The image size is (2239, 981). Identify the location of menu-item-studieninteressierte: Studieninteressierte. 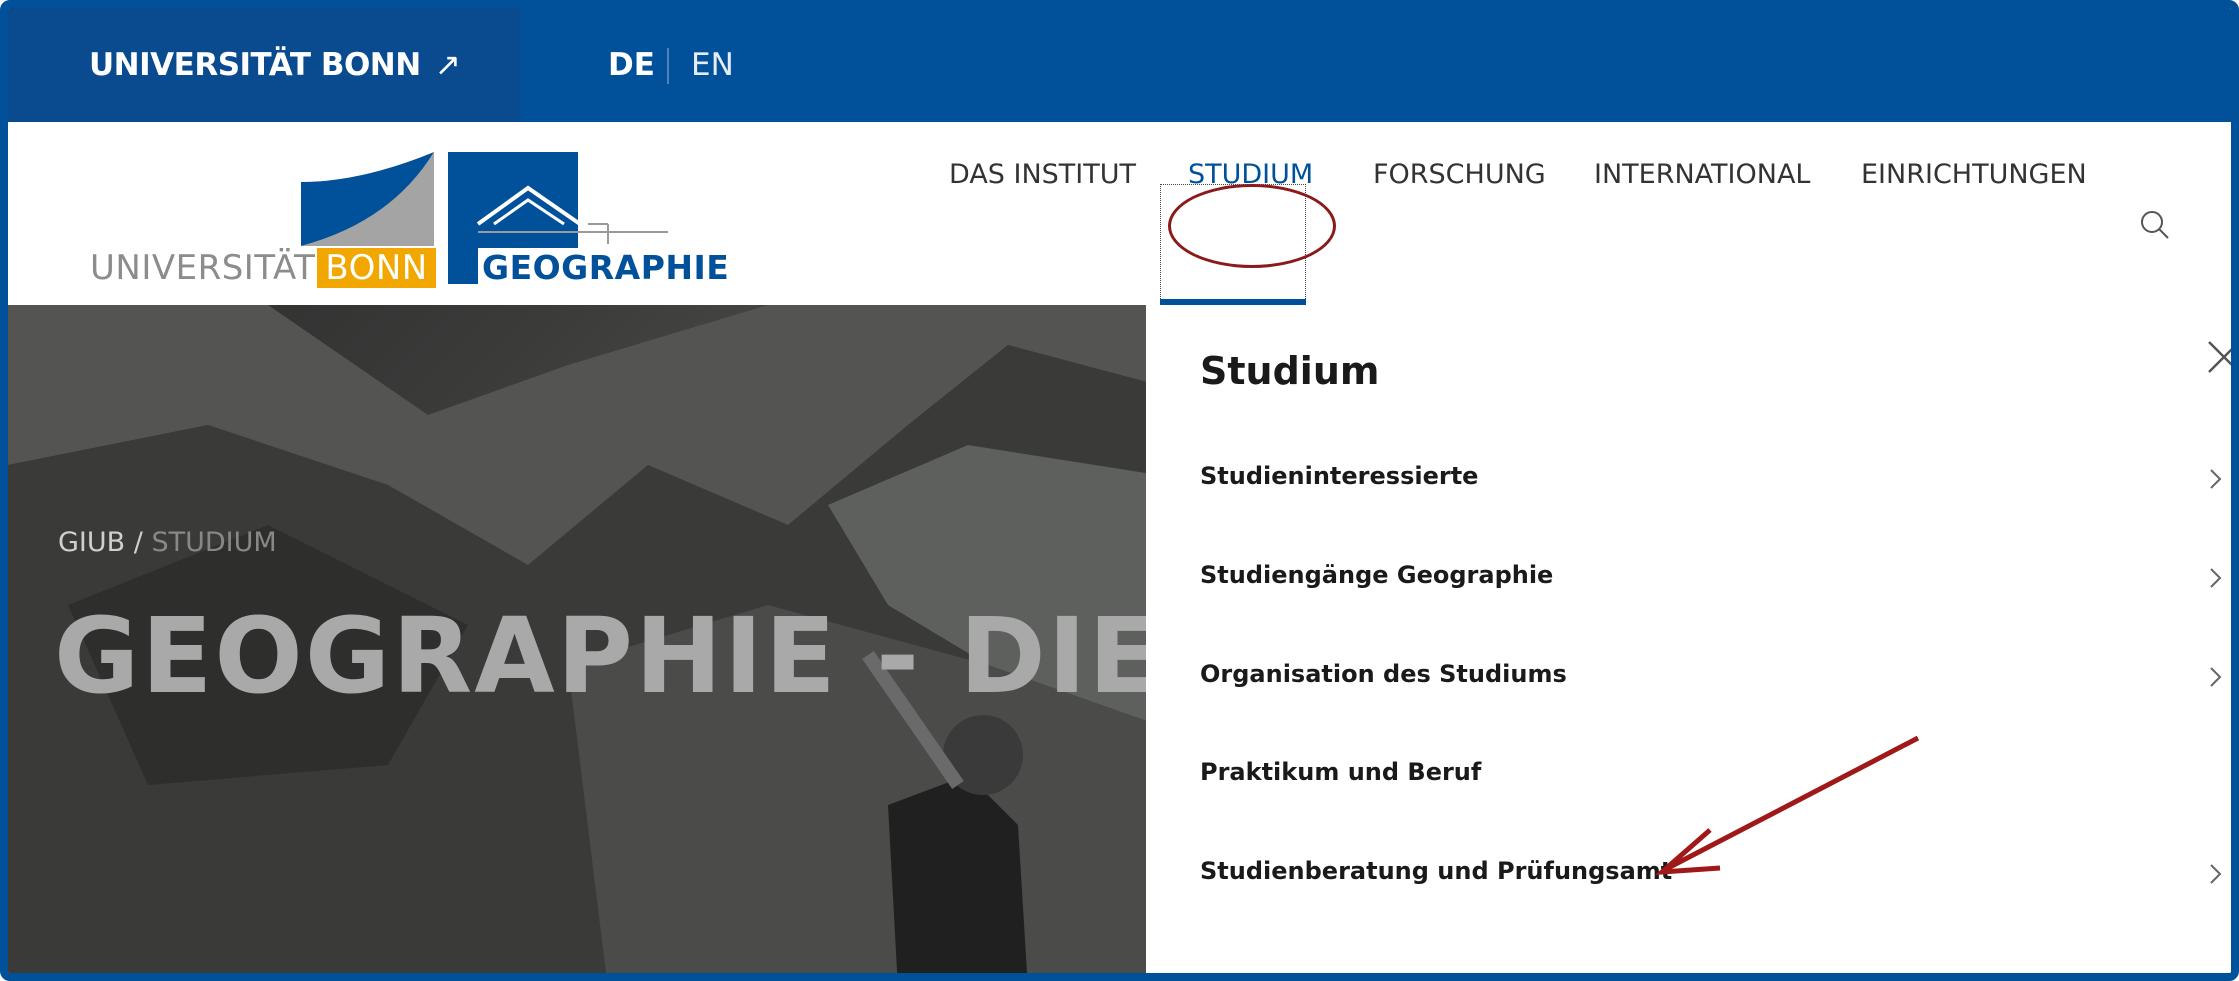
(1688, 479).